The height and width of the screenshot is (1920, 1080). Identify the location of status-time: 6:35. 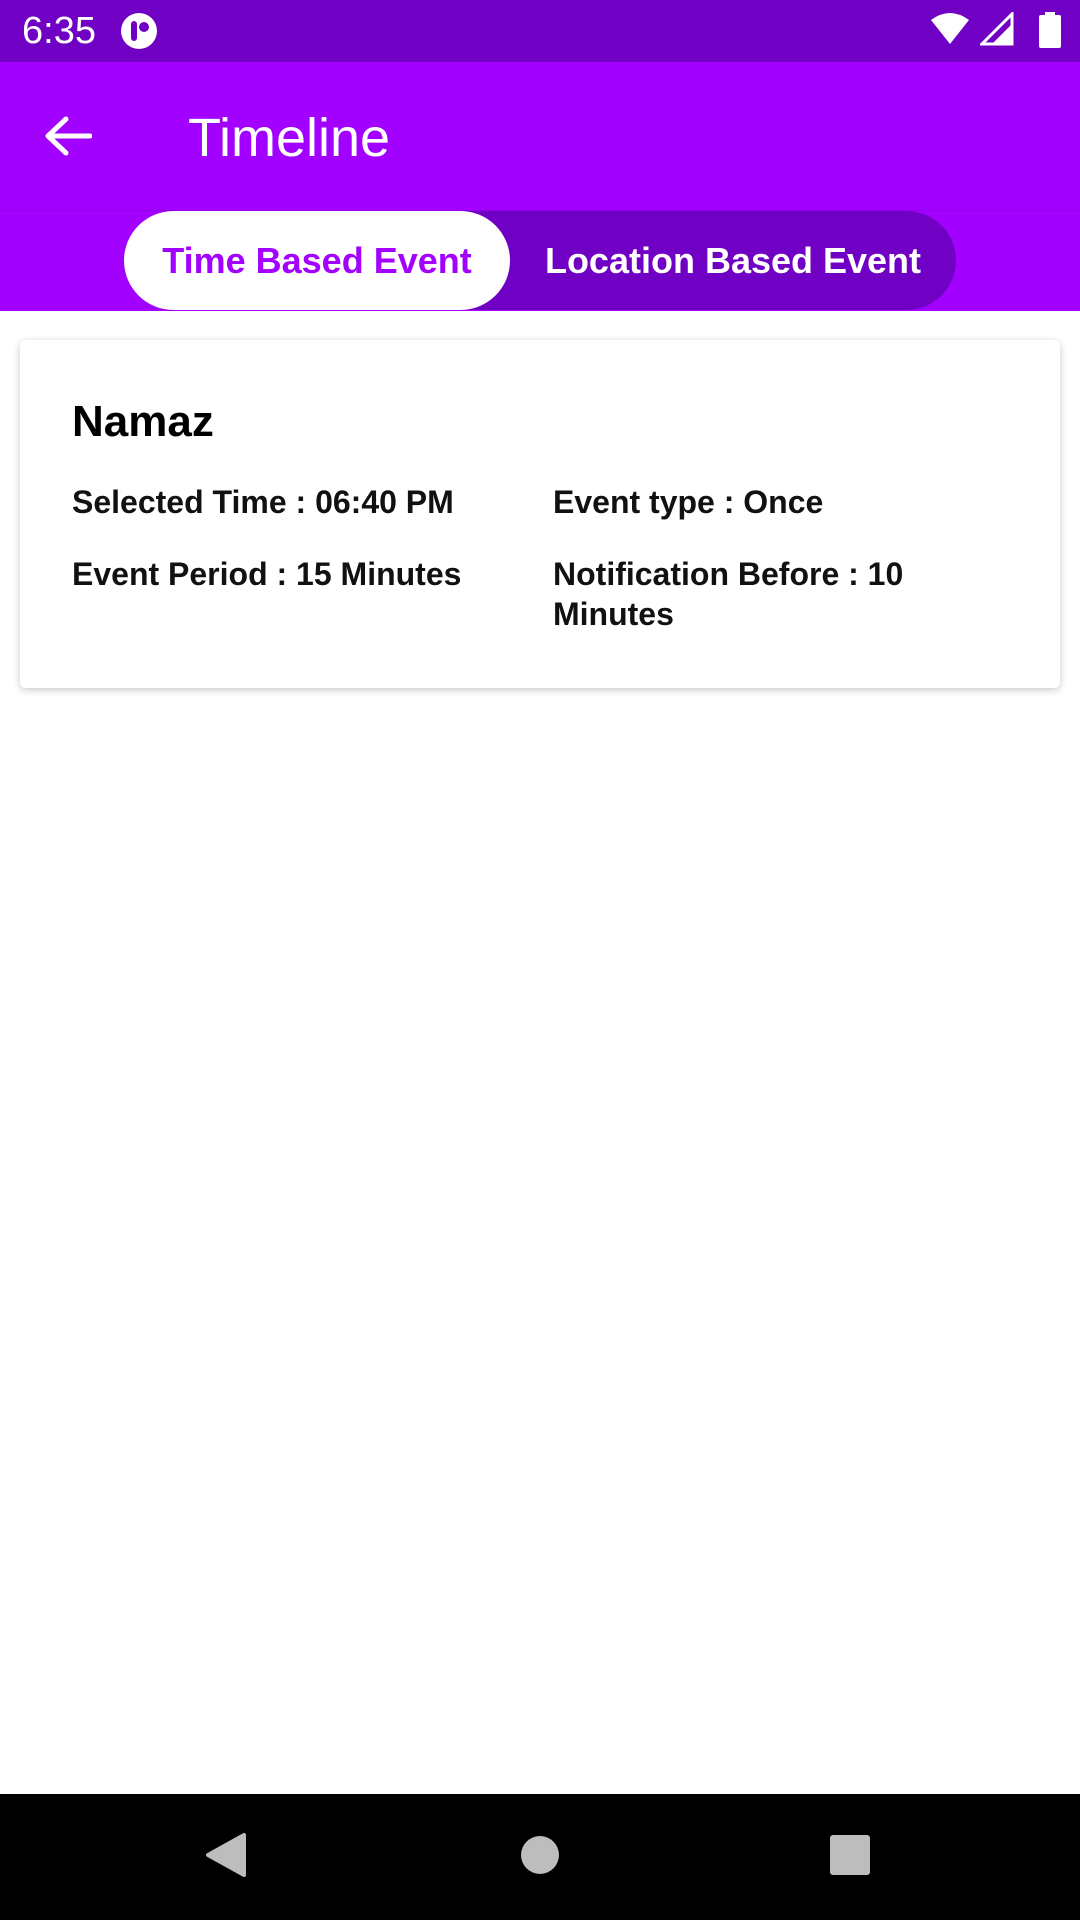
(59, 31).